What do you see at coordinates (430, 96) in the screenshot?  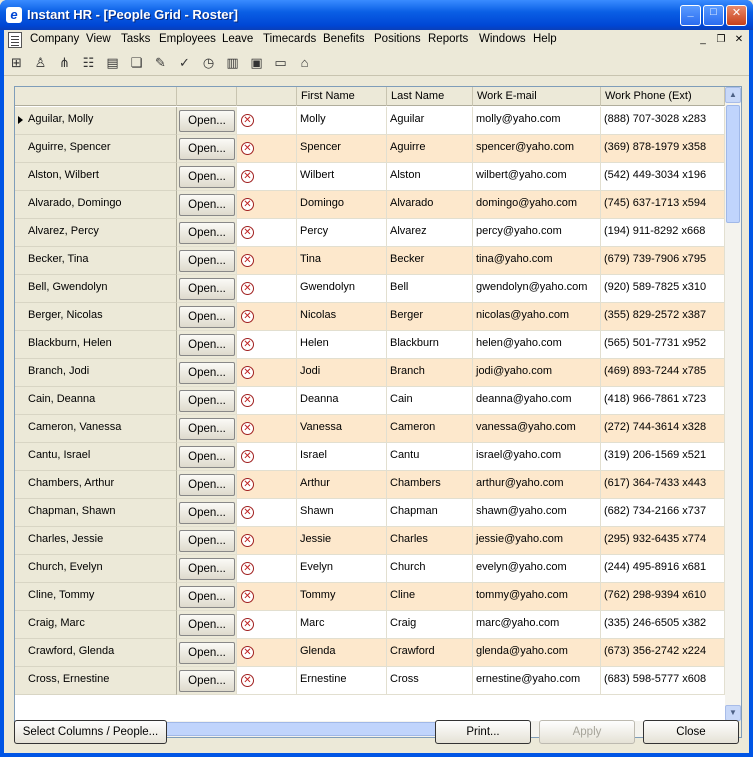 I see `header-last-name: Last Name` at bounding box center [430, 96].